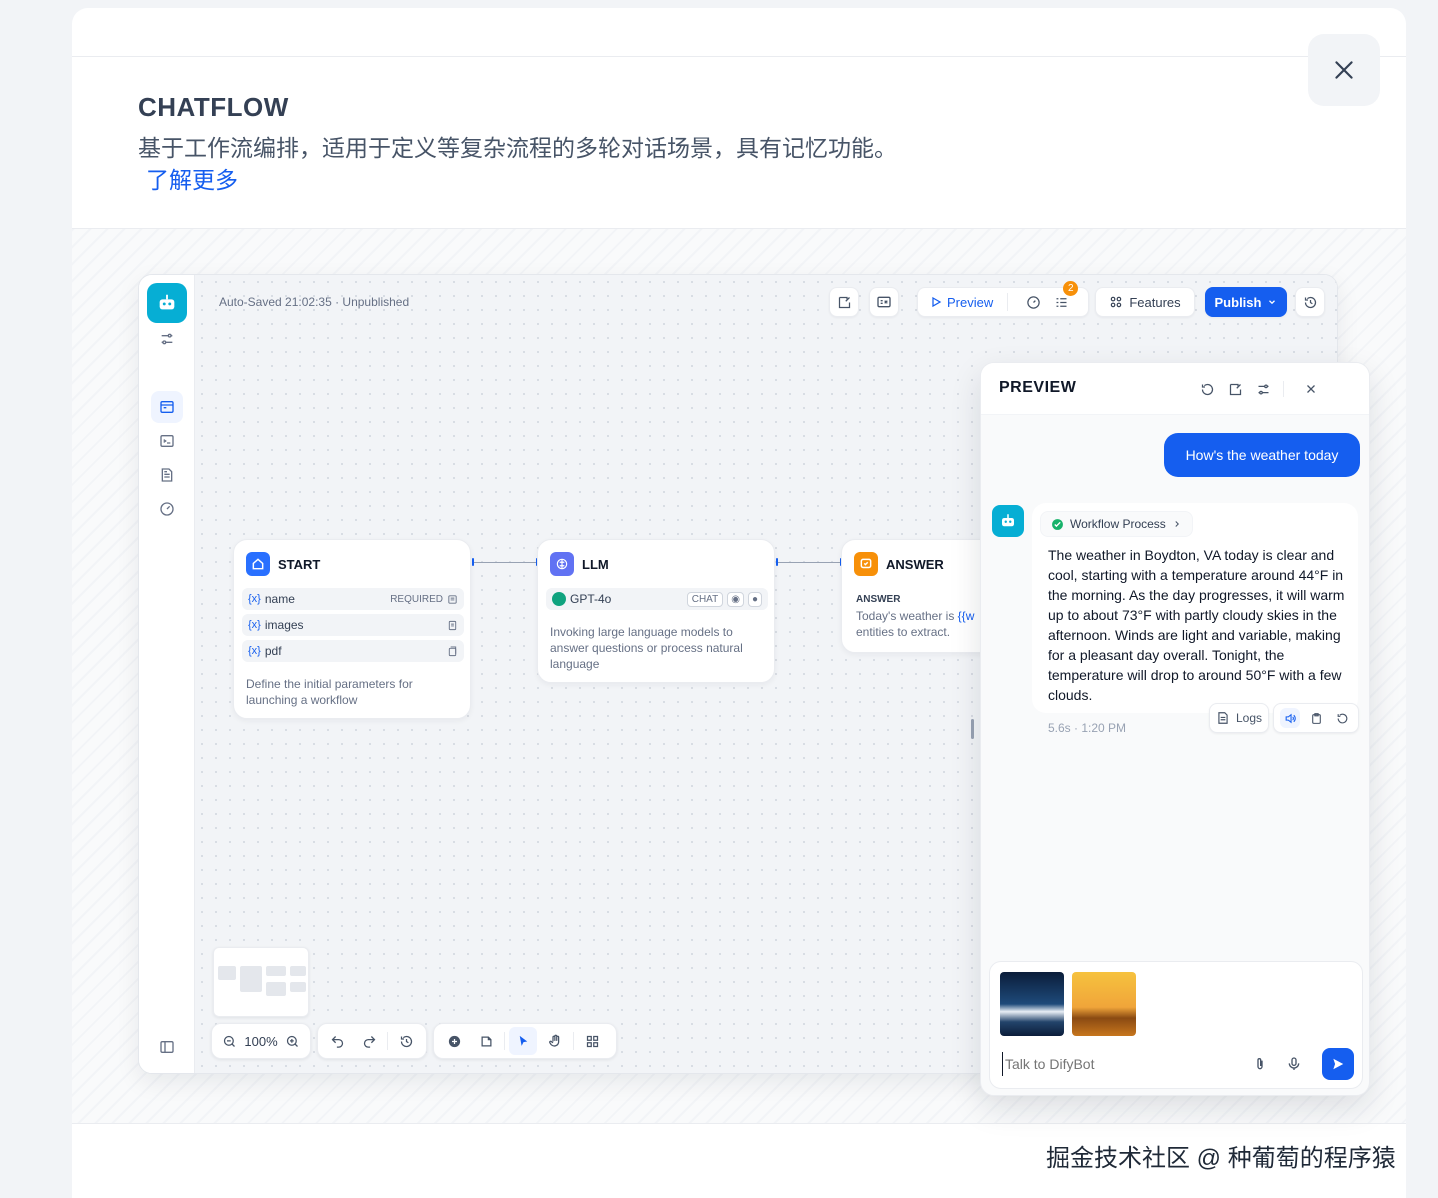  Describe the element at coordinates (353, 651) in the screenshot. I see `start-var-row: {x} pdf` at that location.